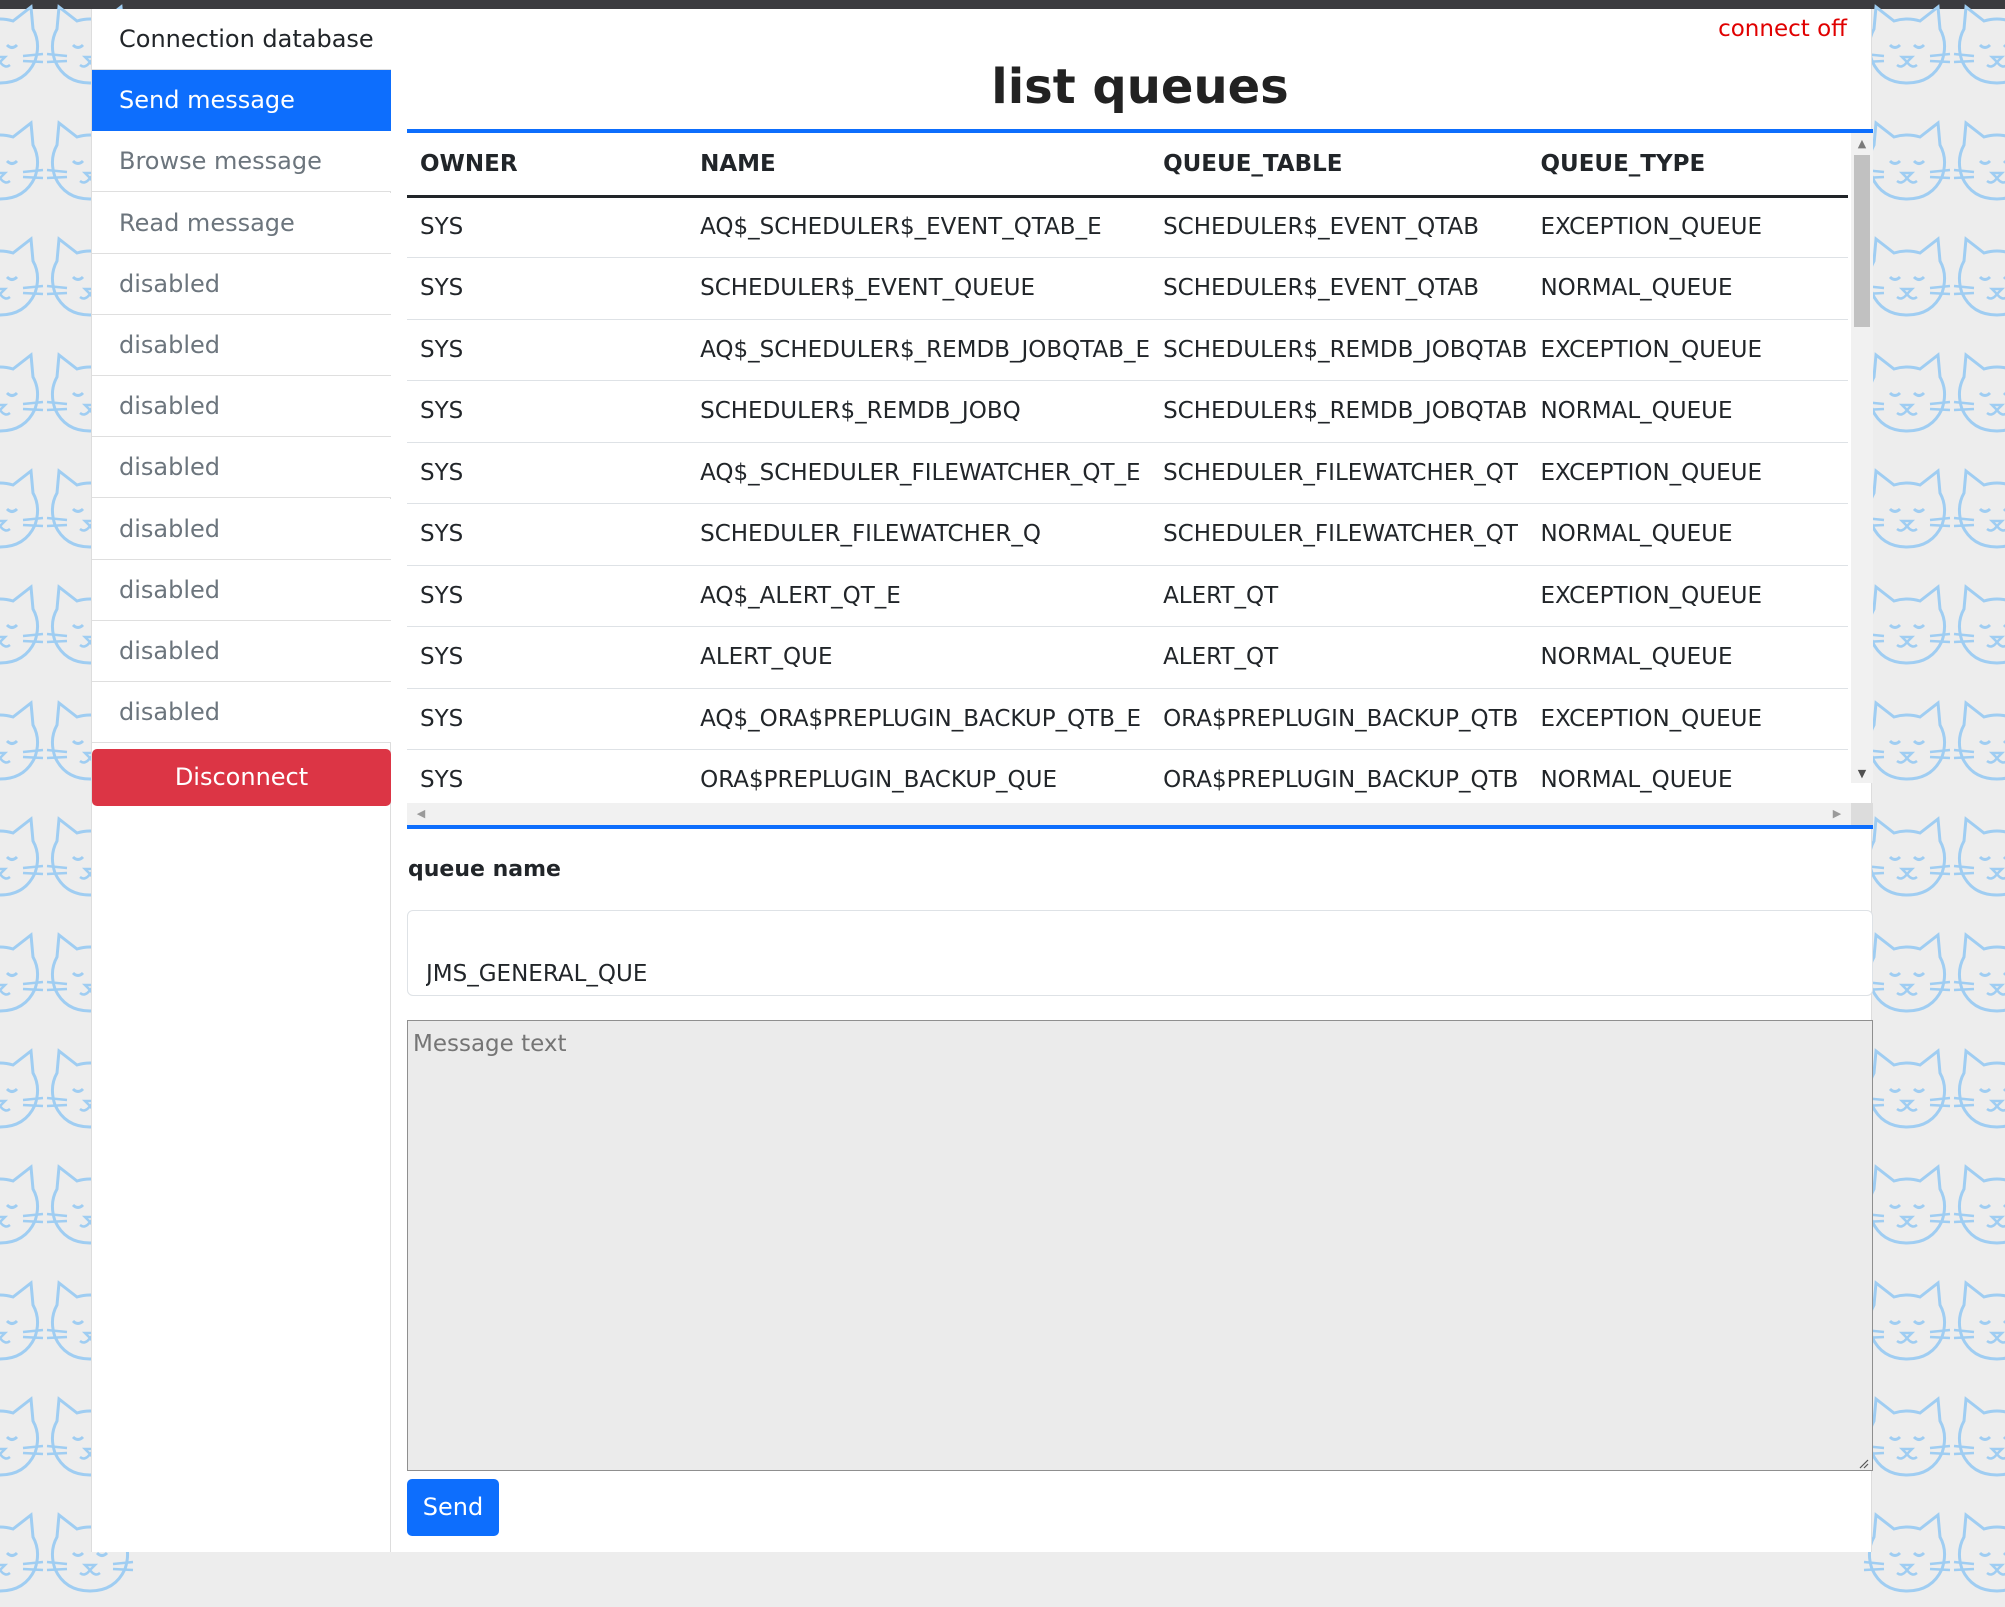 The image size is (2005, 1607). I want to click on table-cell: AQ$_SCHEDULER$_REMDB_JOBQTAB_E, so click(919, 350).